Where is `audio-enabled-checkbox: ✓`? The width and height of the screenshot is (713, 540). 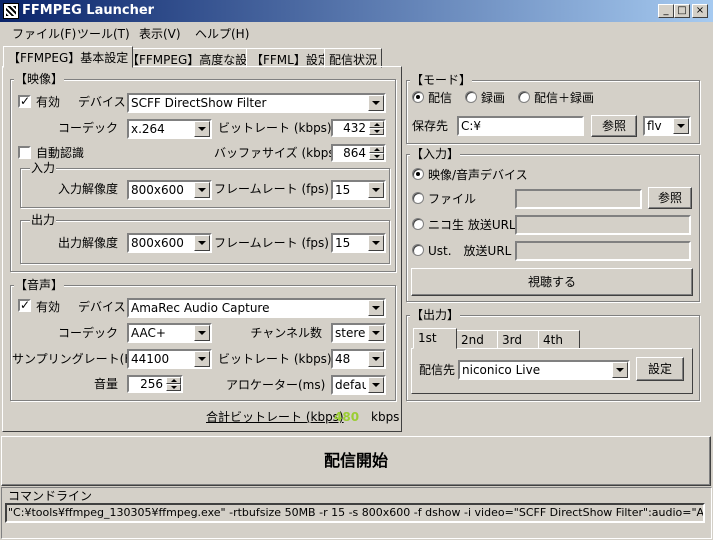
audio-enabled-checkbox: ✓ is located at coordinates (24, 305).